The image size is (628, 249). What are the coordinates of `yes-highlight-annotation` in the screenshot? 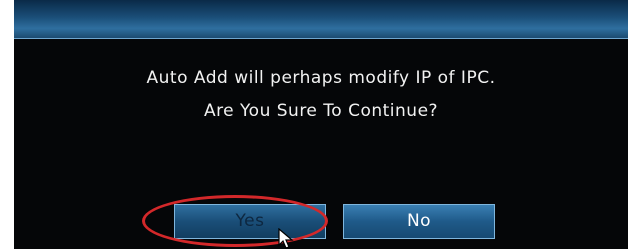 It's located at (235, 221).